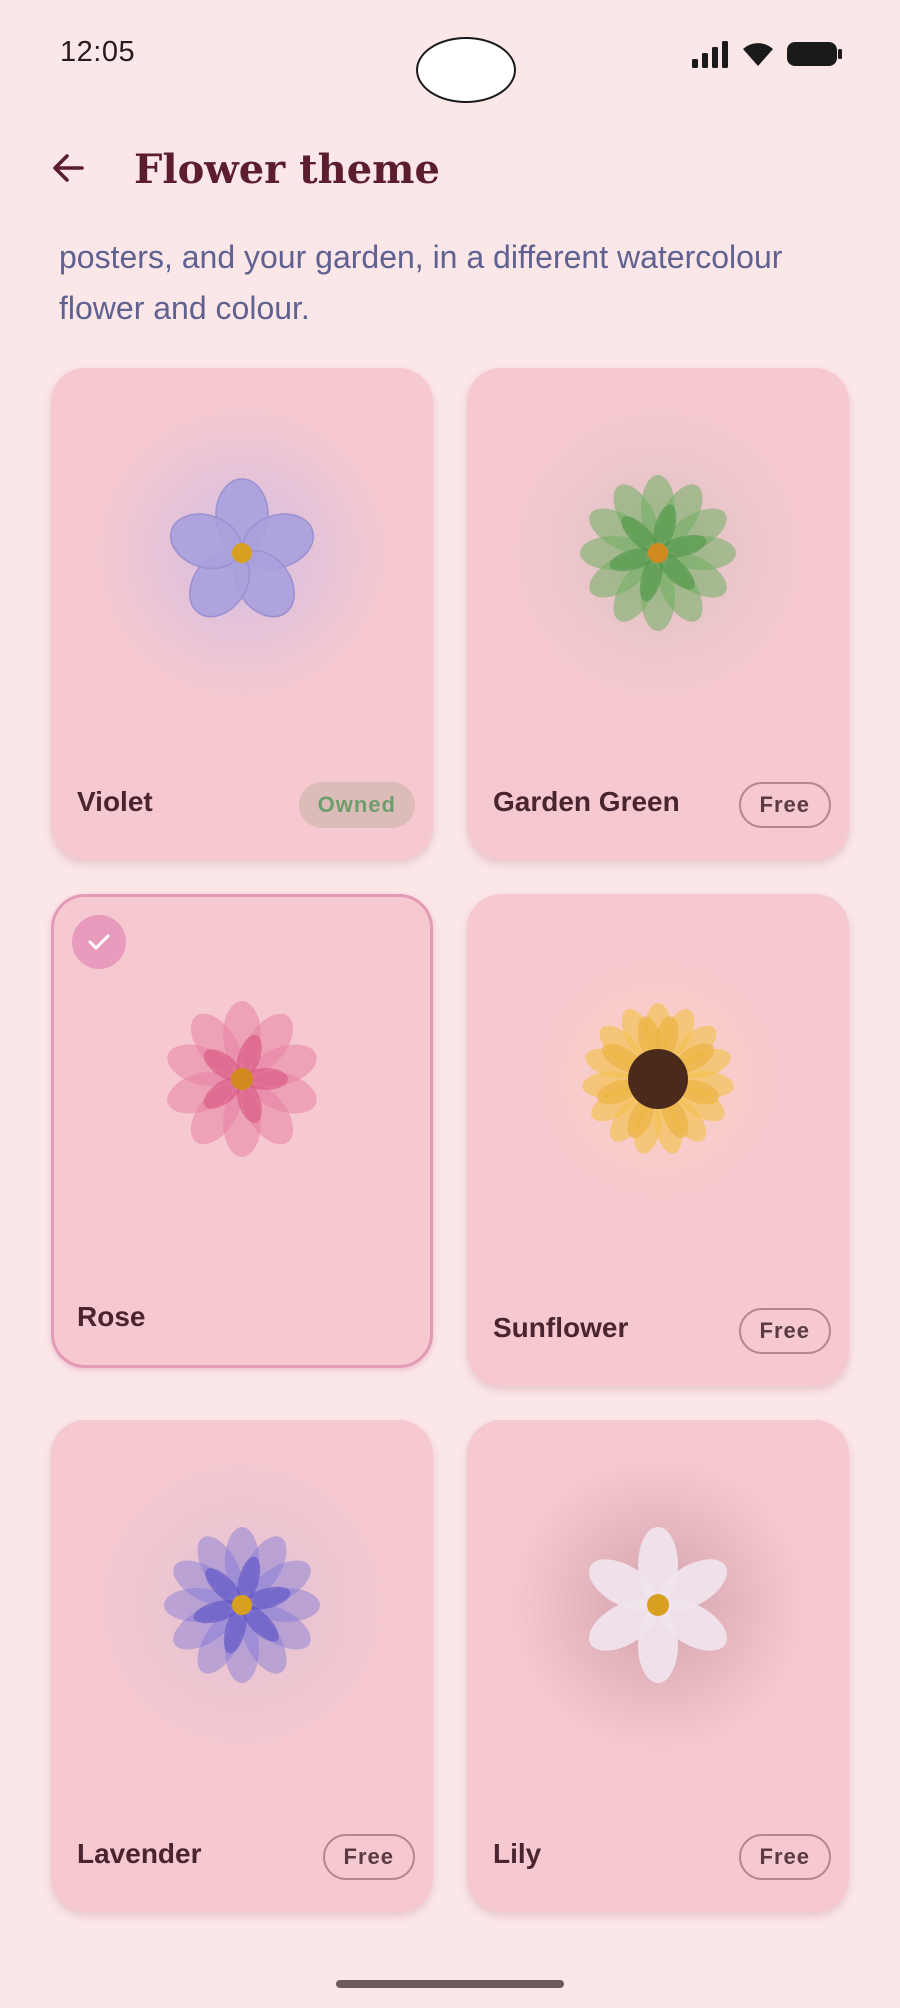 The height and width of the screenshot is (2008, 900). Describe the element at coordinates (450, 170) in the screenshot. I see `app-bar: Flower theme` at that location.